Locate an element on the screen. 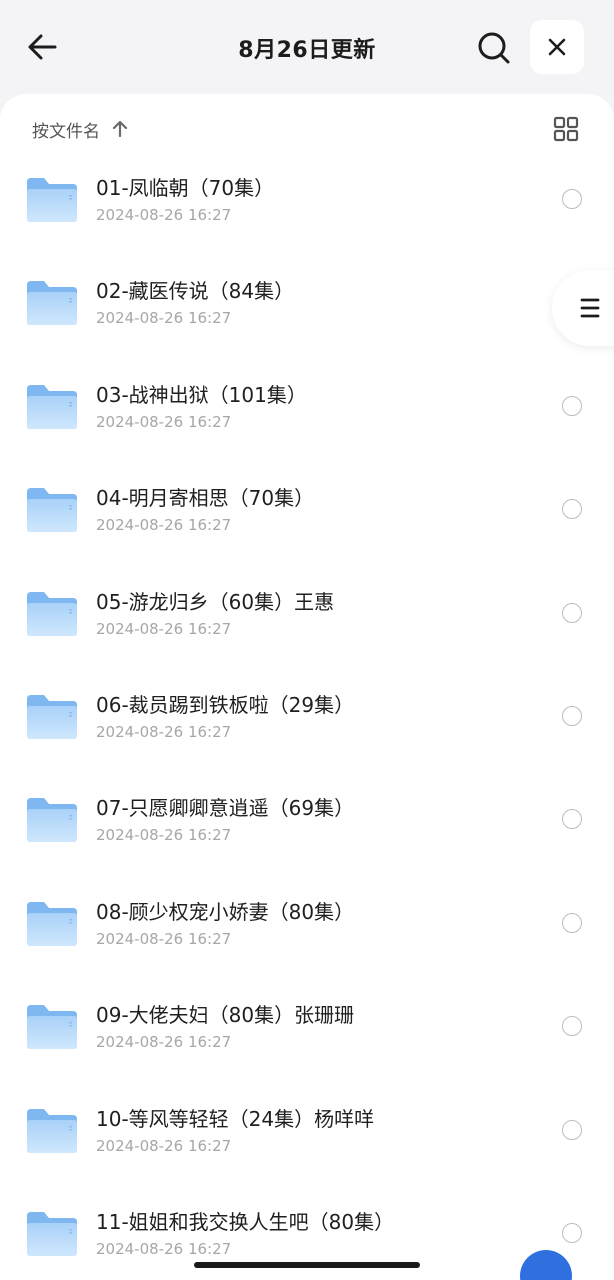 The height and width of the screenshot is (1280, 614). arrow-up-icon is located at coordinates (120, 129).